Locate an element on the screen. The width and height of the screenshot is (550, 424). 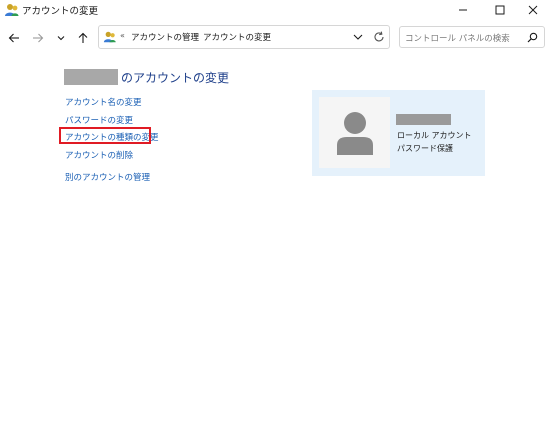
breadcrumb-account-management: アカウントの管理 is located at coordinates (165, 37).